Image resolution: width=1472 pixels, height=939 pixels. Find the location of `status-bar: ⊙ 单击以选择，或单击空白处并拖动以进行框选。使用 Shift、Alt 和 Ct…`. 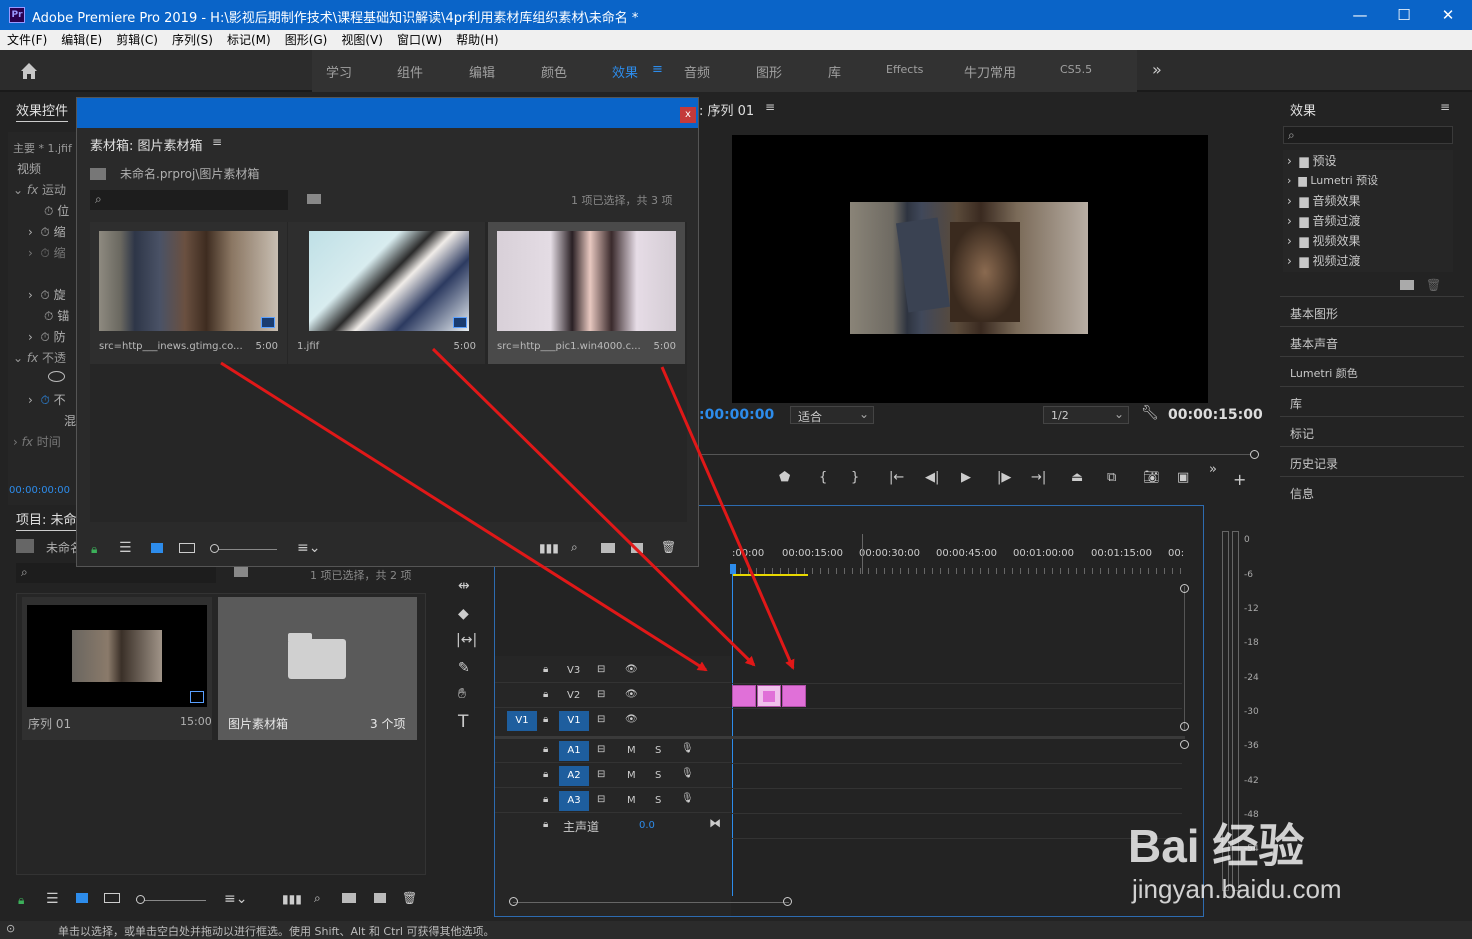

status-bar: ⊙ 单击以选择，或单击空白处并拖动以进行框选。使用 Shift、Alt 和 Ct… is located at coordinates (736, 930).